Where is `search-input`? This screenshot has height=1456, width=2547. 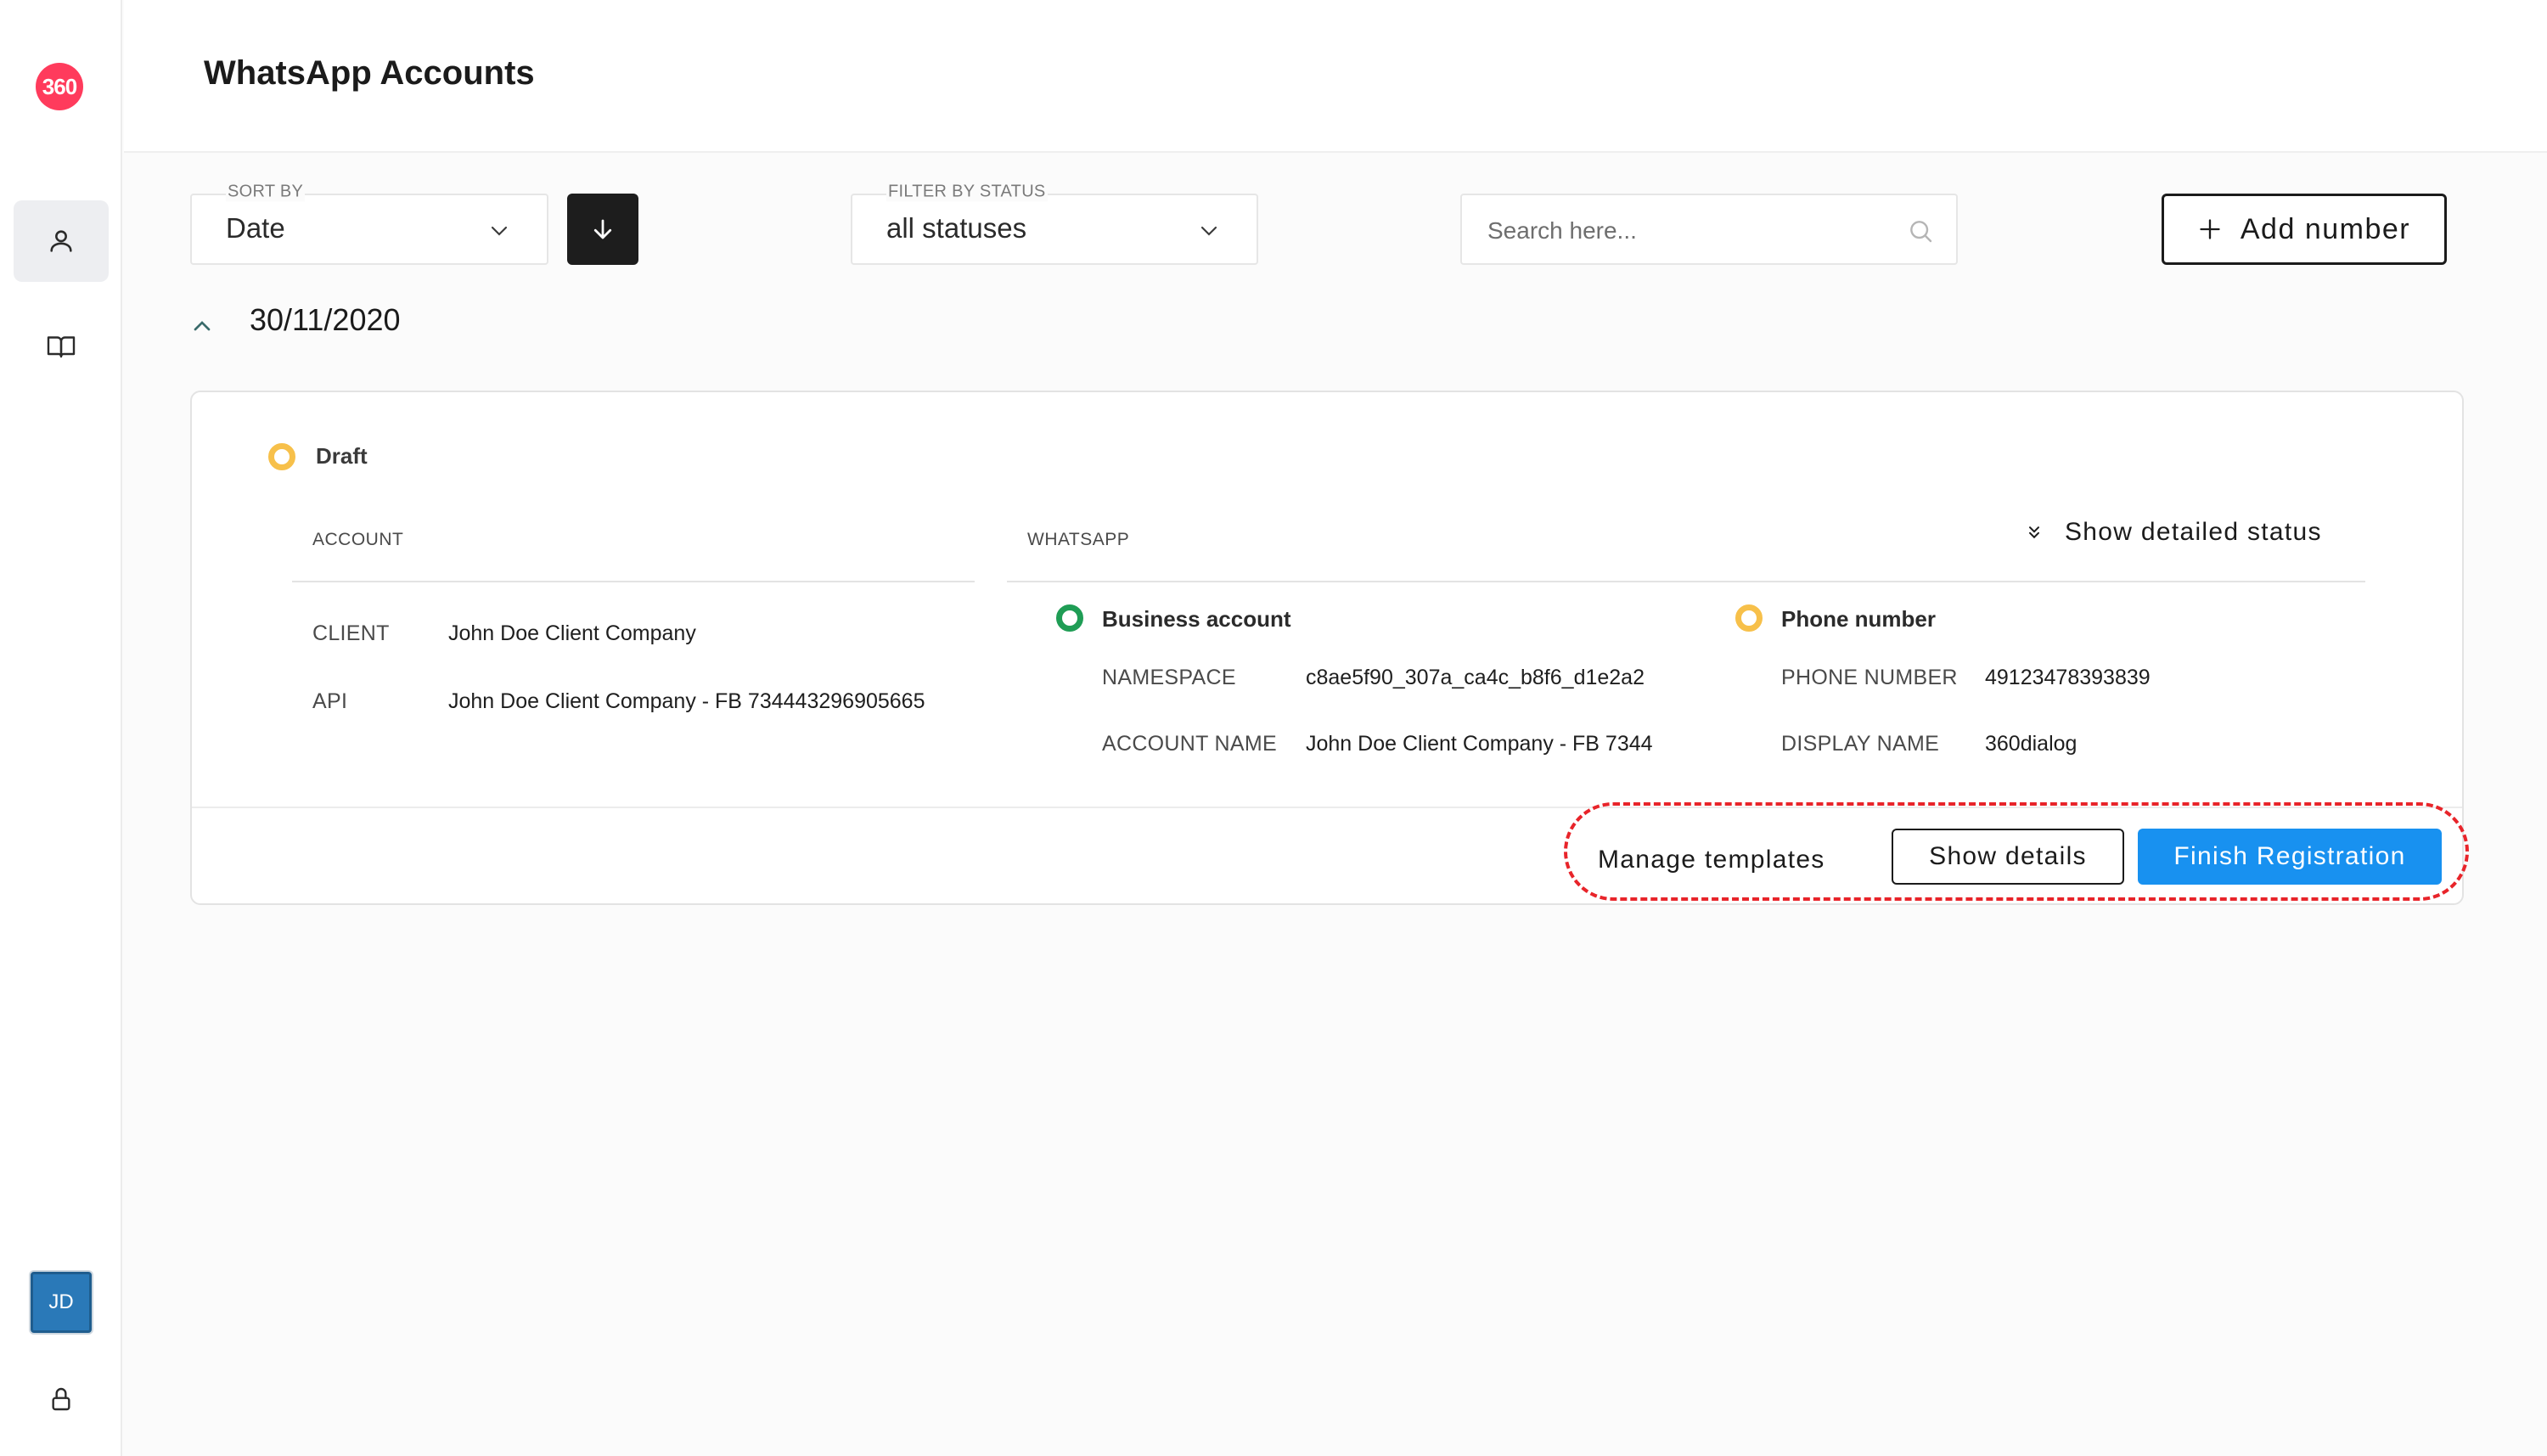 search-input is located at coordinates (1691, 231).